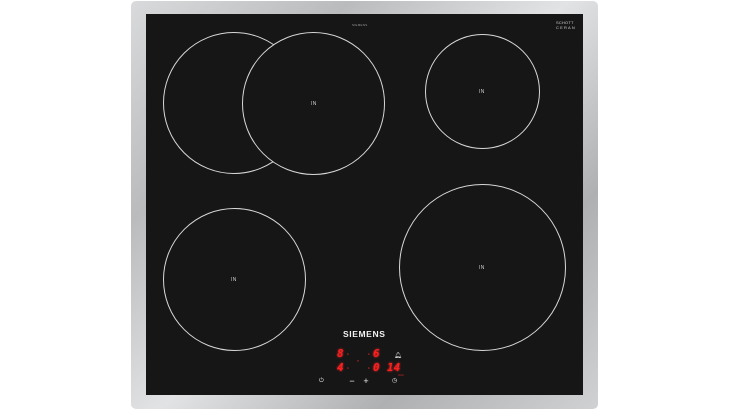 The image size is (730, 410). What do you see at coordinates (394, 381) in the screenshot?
I see `timer-clock-icon: ◷` at bounding box center [394, 381].